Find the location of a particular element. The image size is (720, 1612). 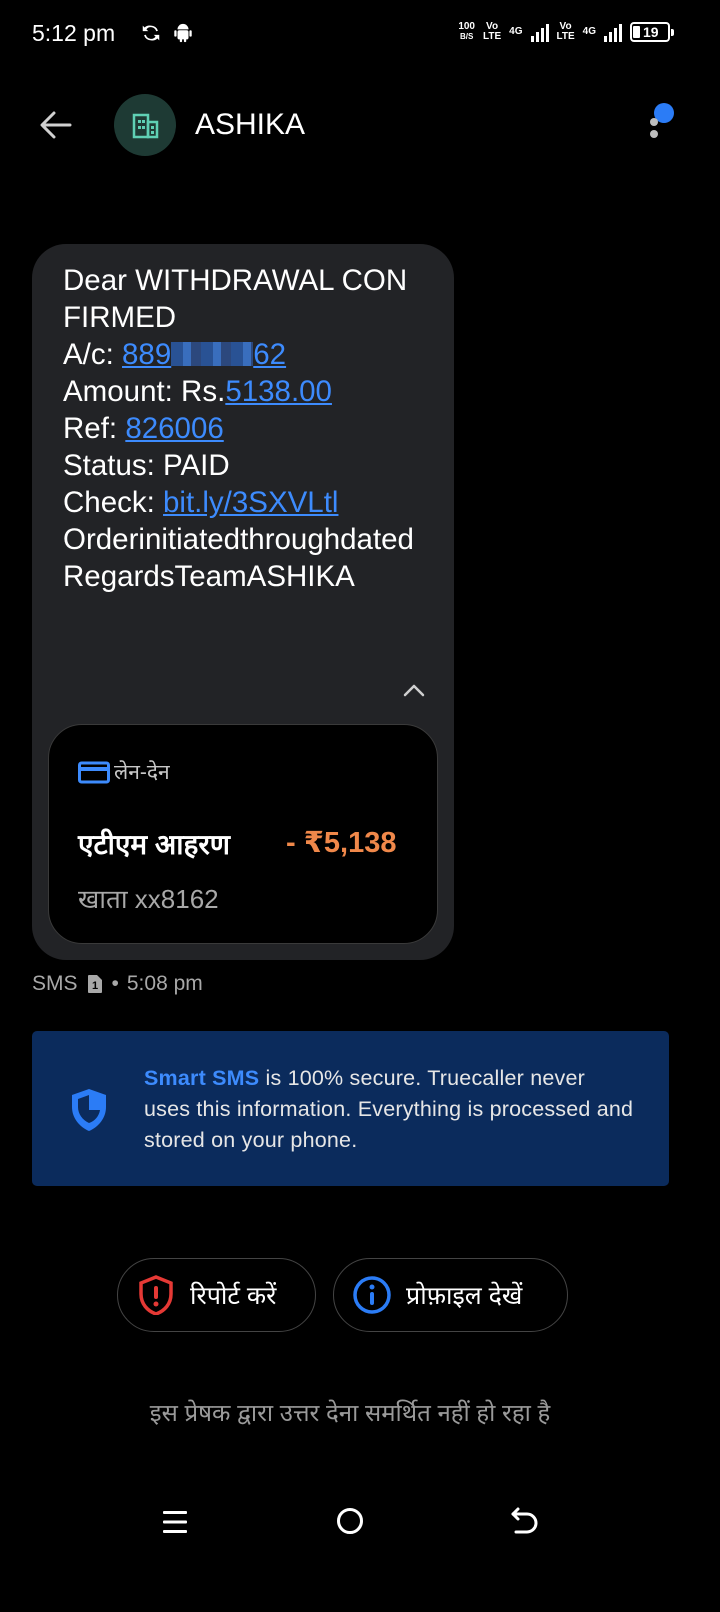

banner-highlight: Smart SMS is located at coordinates (202, 1078).